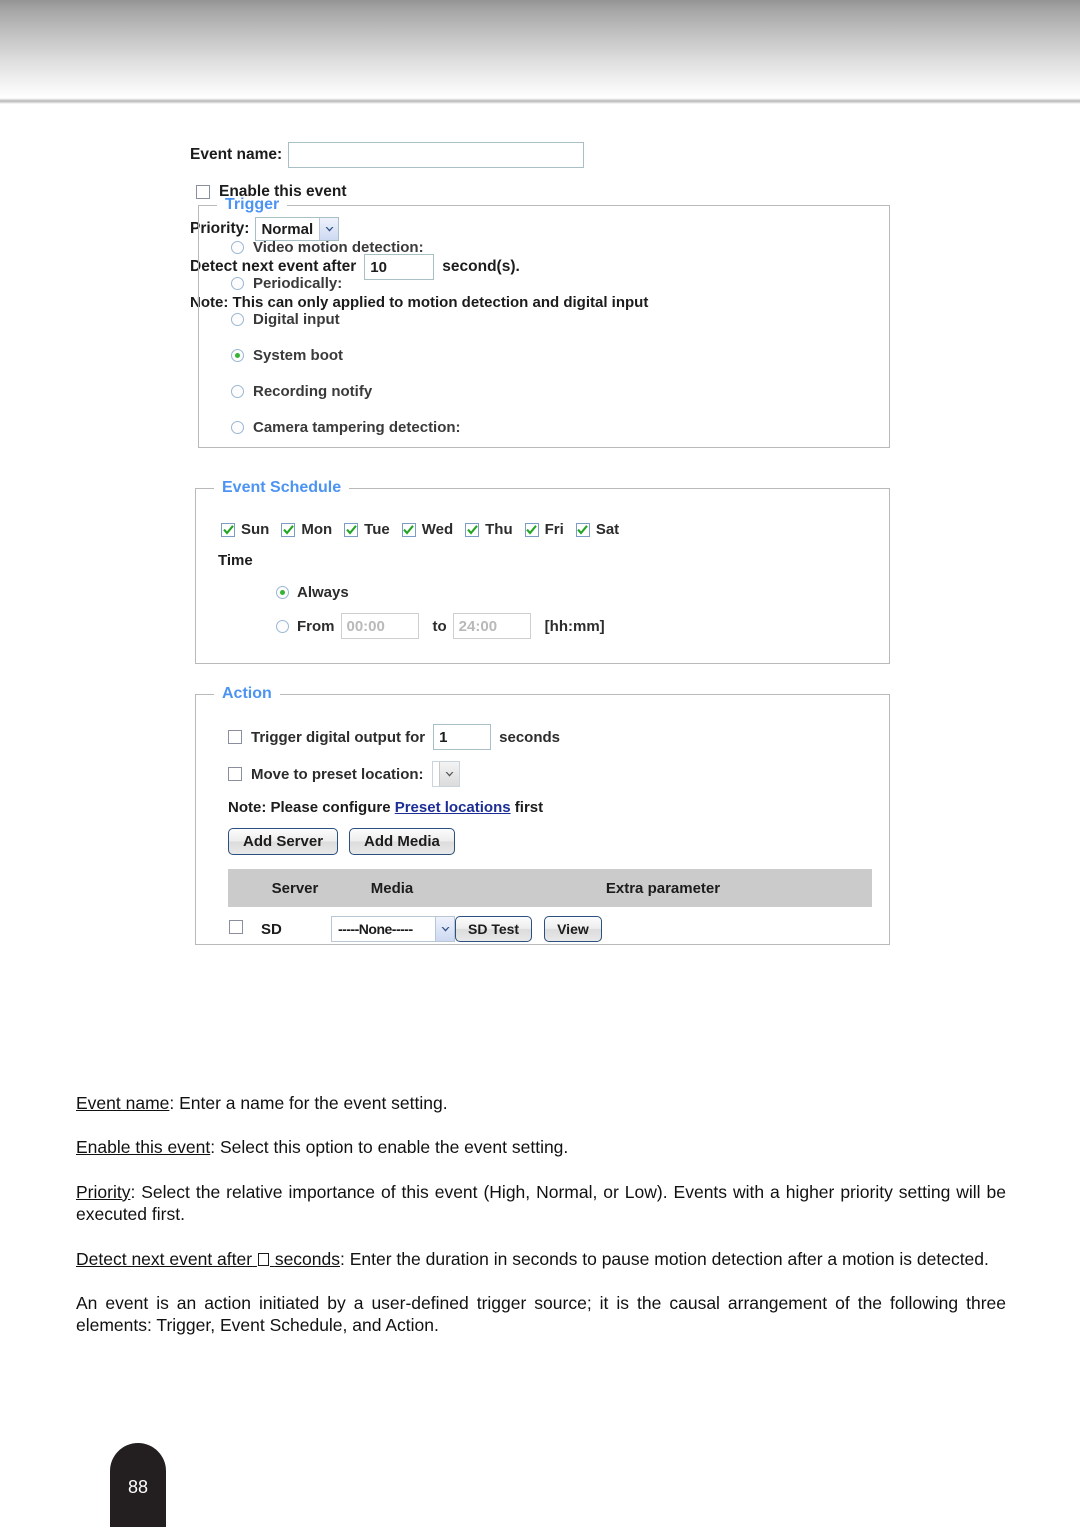 Image resolution: width=1080 pixels, height=1527 pixels. What do you see at coordinates (377, 529) in the screenshot?
I see `weekday-label: Tue` at bounding box center [377, 529].